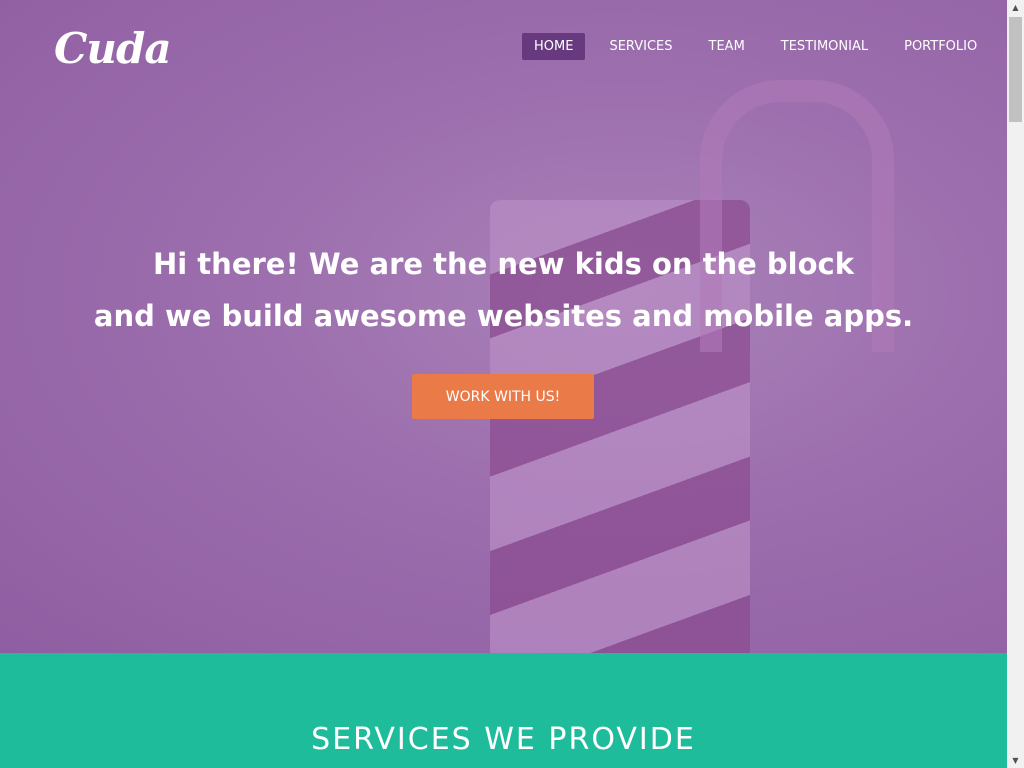 This screenshot has height=768, width=1024. I want to click on main-nav: HOME SERVICES TEAM TESTIMONIAL PORTFOLIO, so click(761, 46).